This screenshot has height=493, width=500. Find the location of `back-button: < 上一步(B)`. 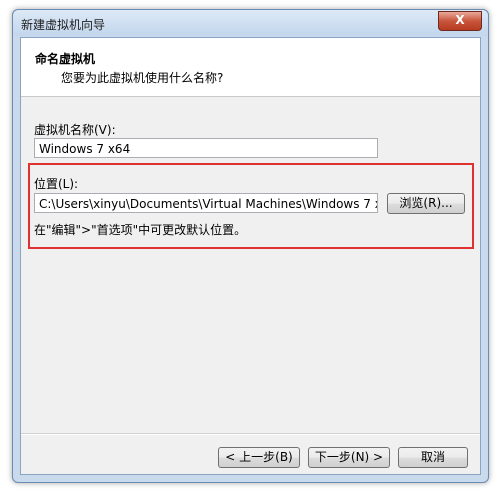

back-button: < 上一步(B) is located at coordinates (259, 457).